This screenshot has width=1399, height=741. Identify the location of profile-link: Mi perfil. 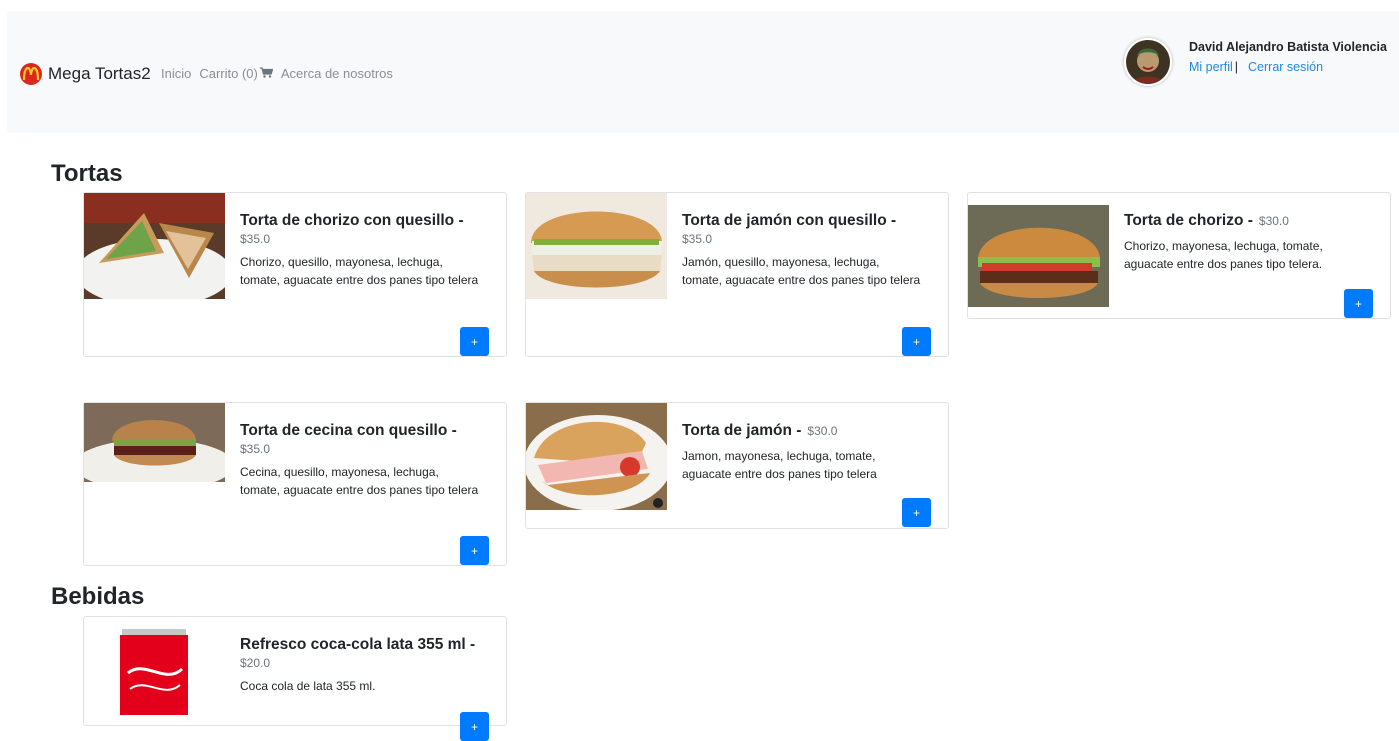
(1211, 67).